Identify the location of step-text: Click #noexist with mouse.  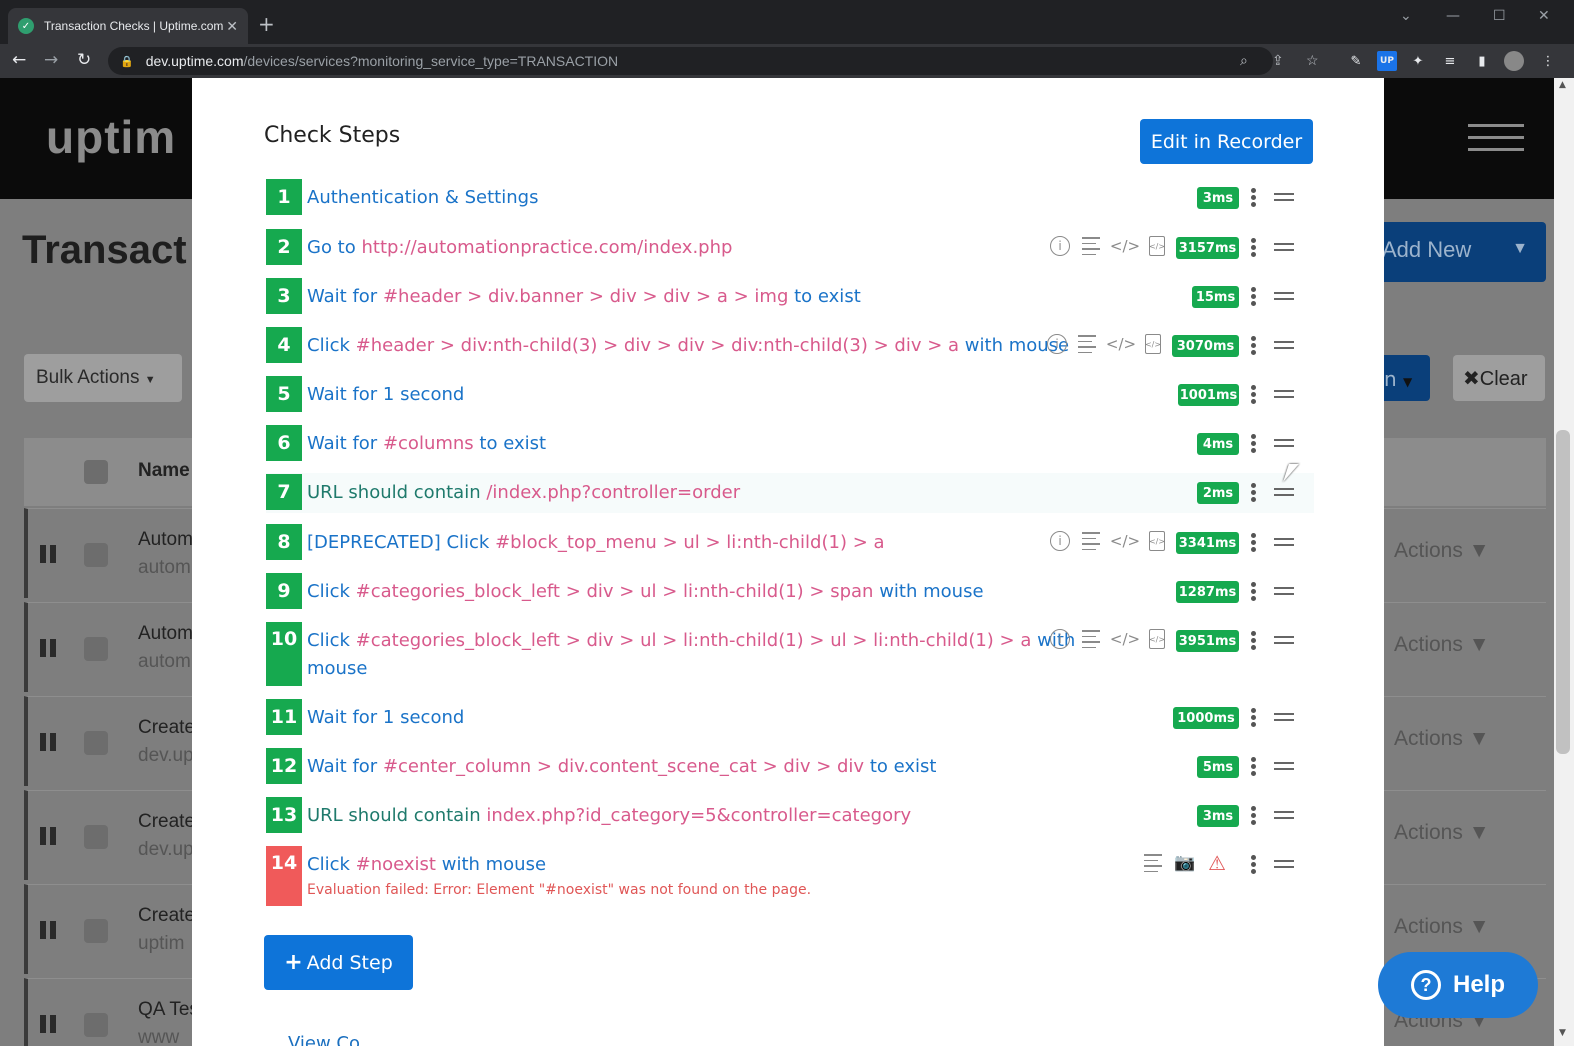
(426, 865).